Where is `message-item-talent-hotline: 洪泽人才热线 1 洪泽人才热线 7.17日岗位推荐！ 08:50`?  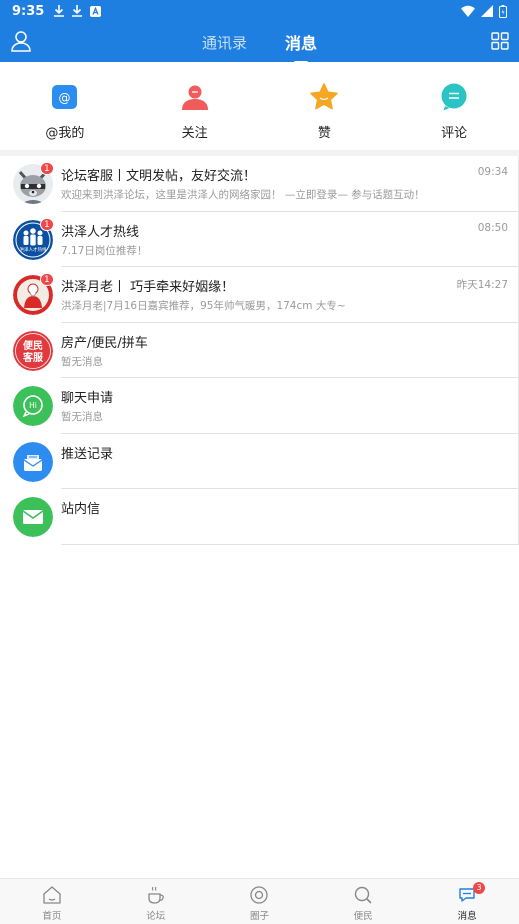 message-item-talent-hotline: 洪泽人才热线 1 洪泽人才热线 7.17日岗位推荐！ 08:50 is located at coordinates (259, 239).